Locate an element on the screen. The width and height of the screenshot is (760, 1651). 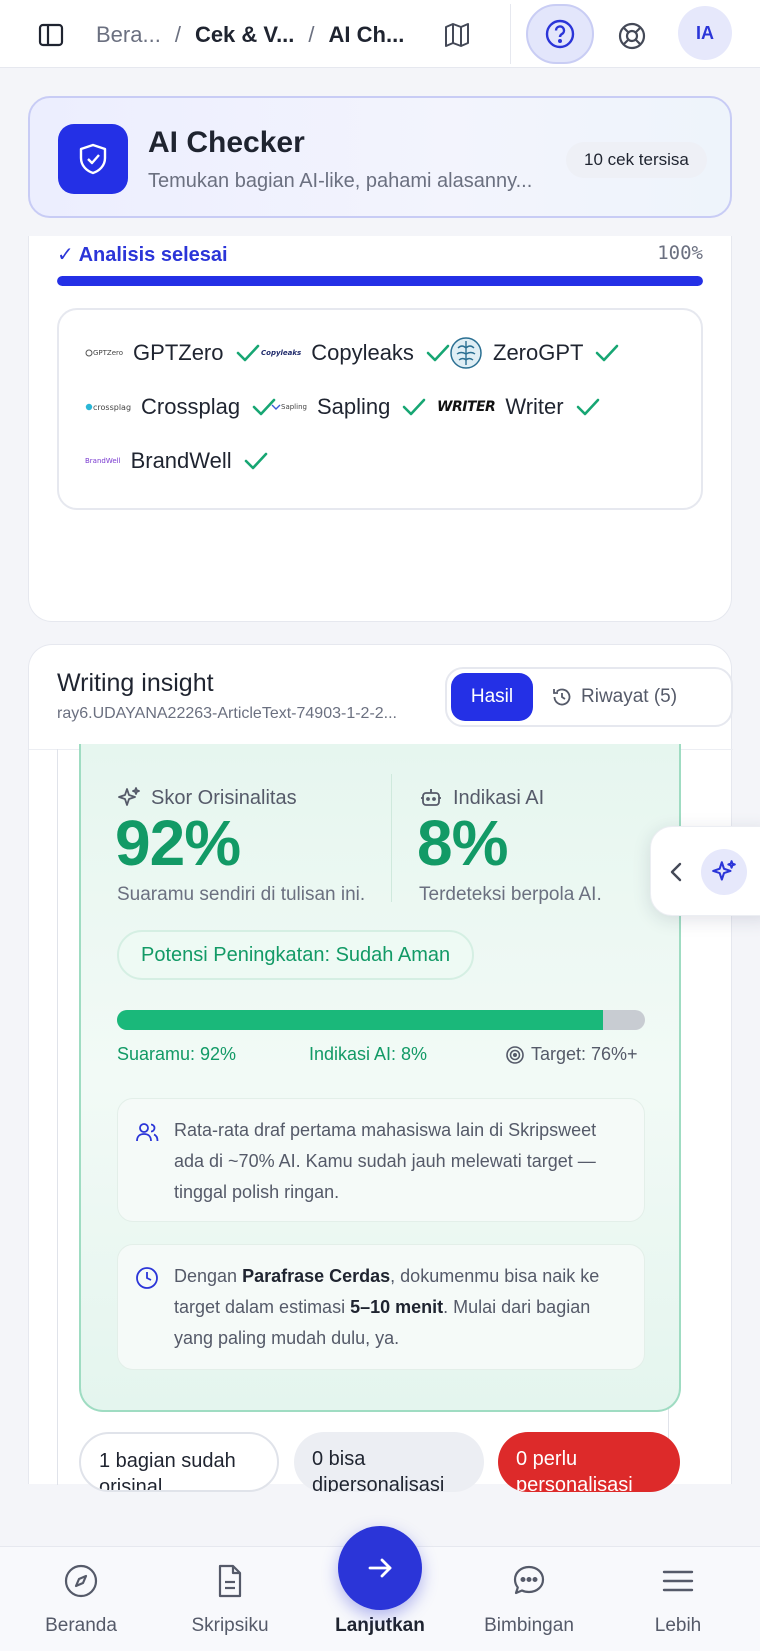
detector-name: Copyleaks is located at coordinates (362, 352).